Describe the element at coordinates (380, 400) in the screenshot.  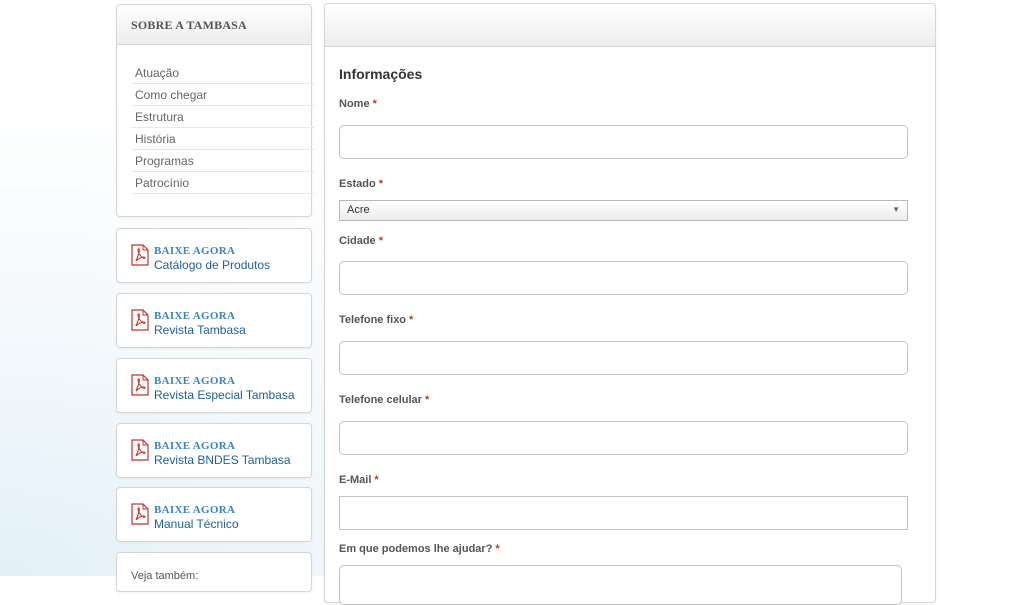
I see `telefone-celular-label-text: Telefone celular` at that location.